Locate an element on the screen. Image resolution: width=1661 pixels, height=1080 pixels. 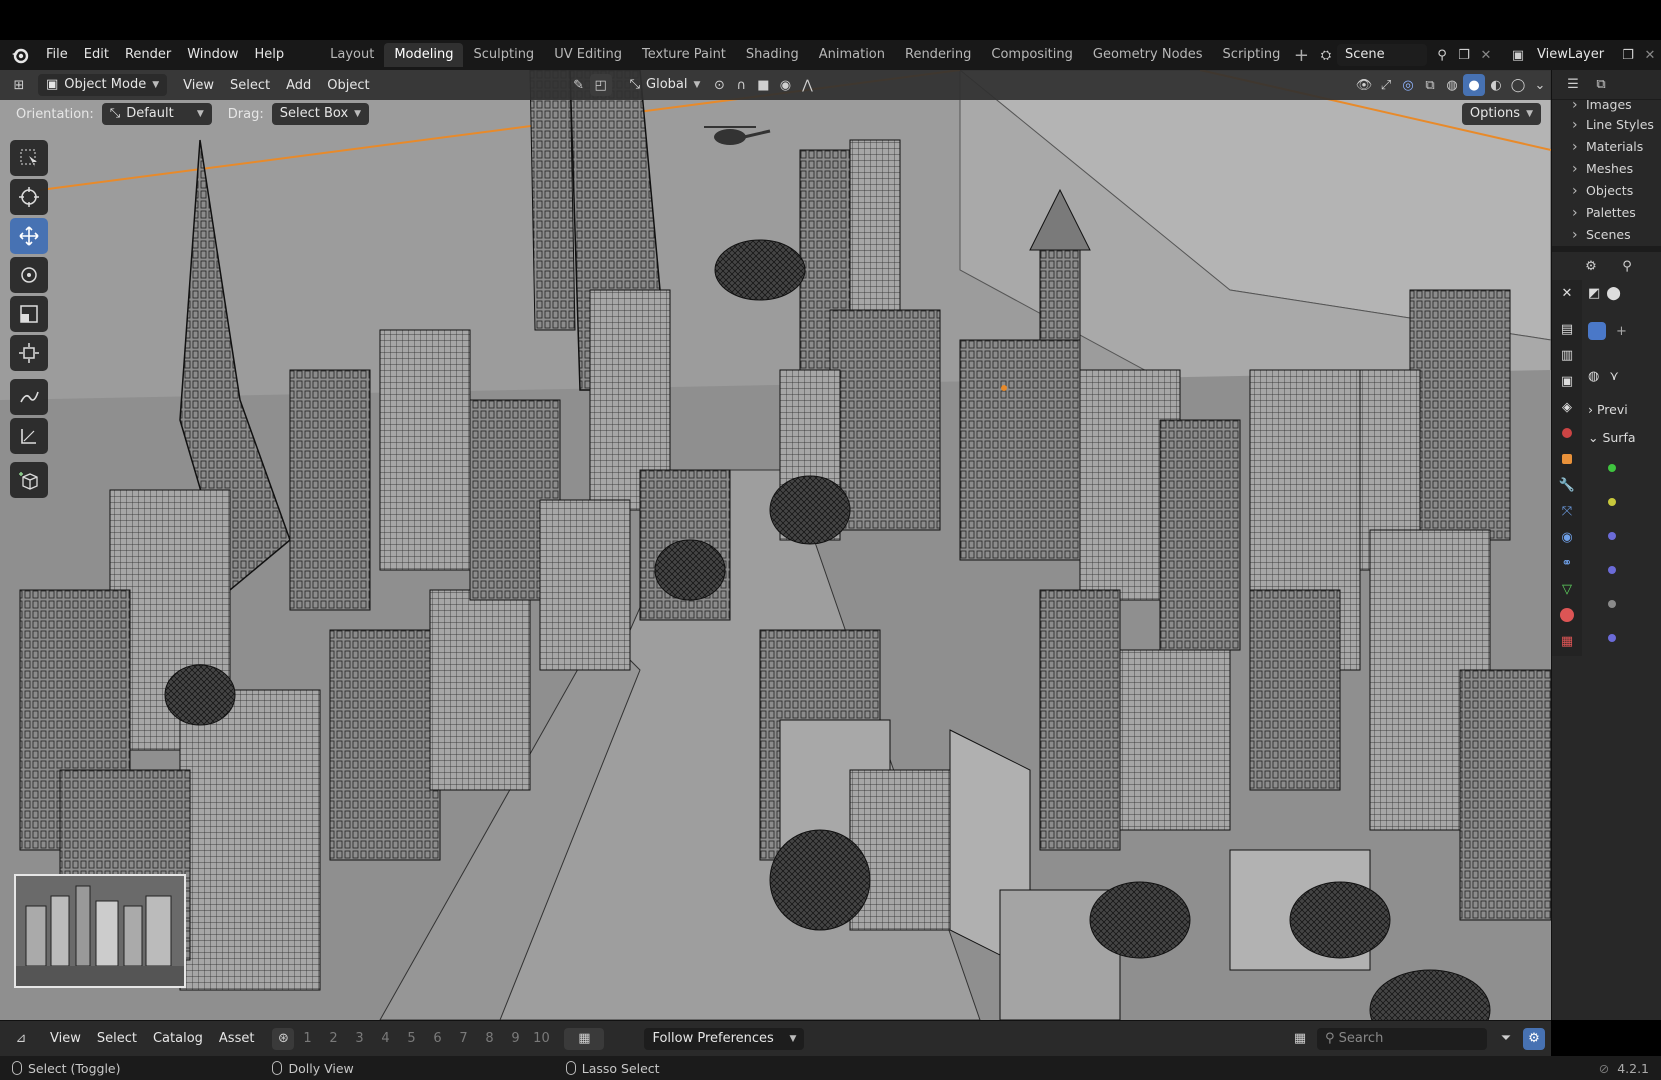
transform-orientation-dropdown: ⤡ Global ▼ is located at coordinates (665, 85).